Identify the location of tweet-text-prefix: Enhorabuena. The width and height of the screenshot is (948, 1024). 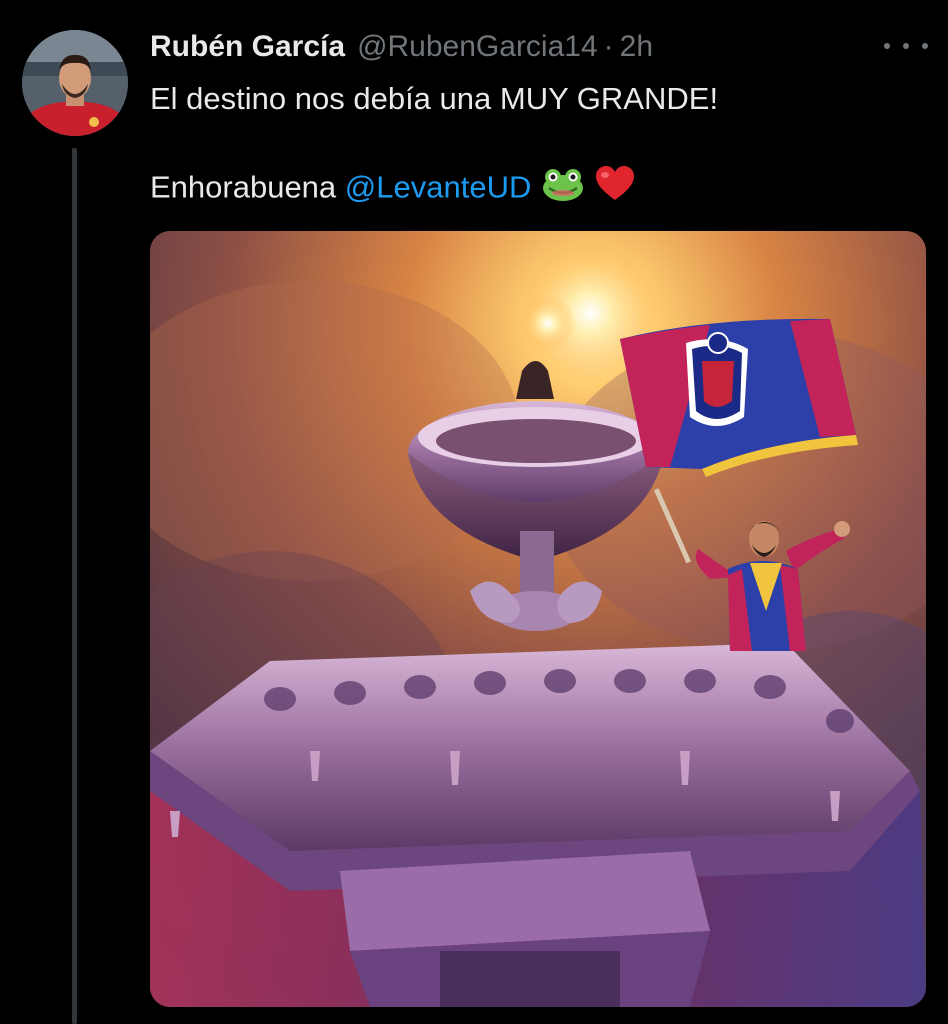
(247, 187).